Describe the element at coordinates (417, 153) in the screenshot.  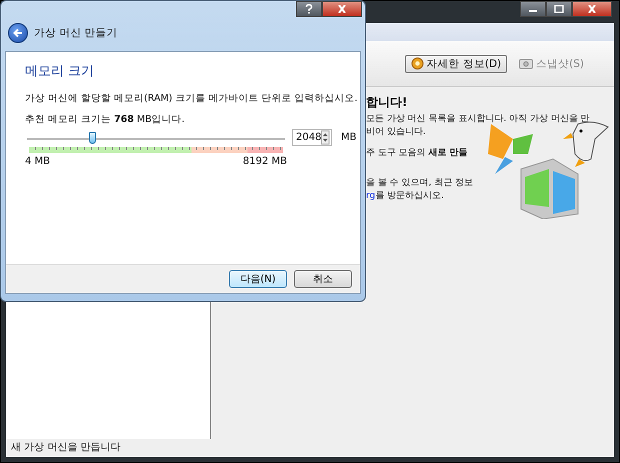
I see `welcome-text: 주 도구 모음의 새로 만들` at that location.